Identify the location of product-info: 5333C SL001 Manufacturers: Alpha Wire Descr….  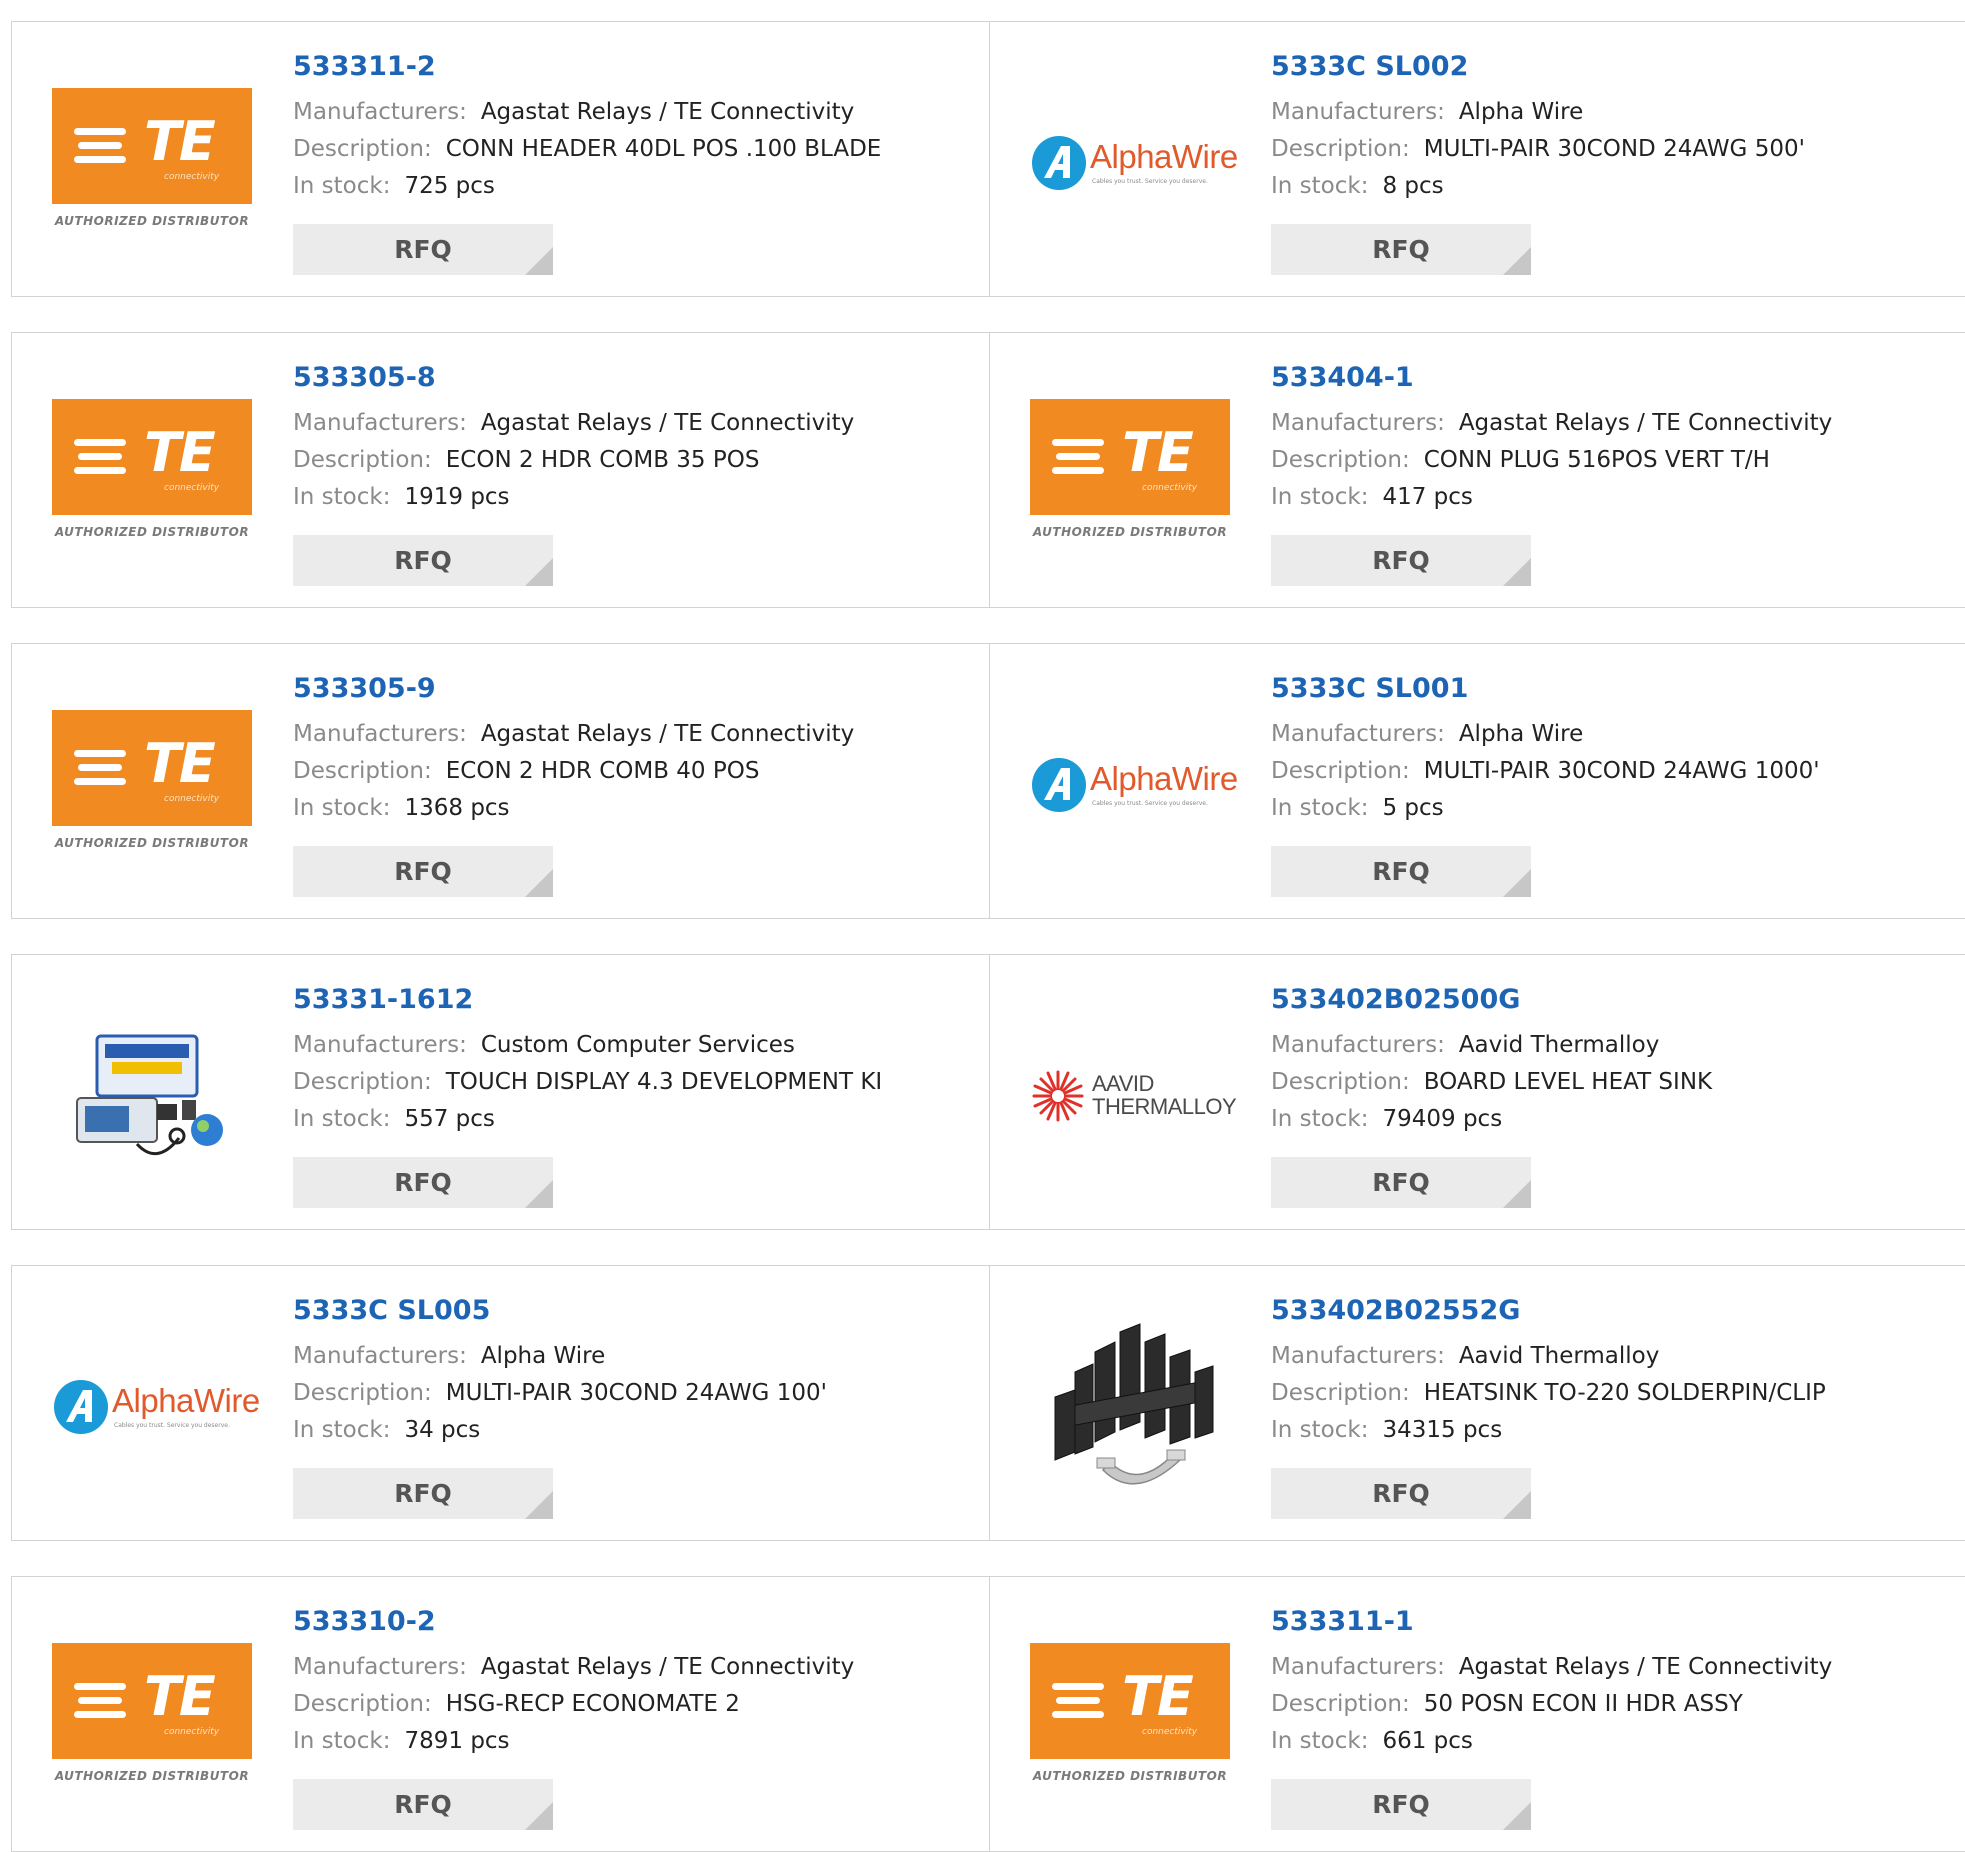
(1545, 749).